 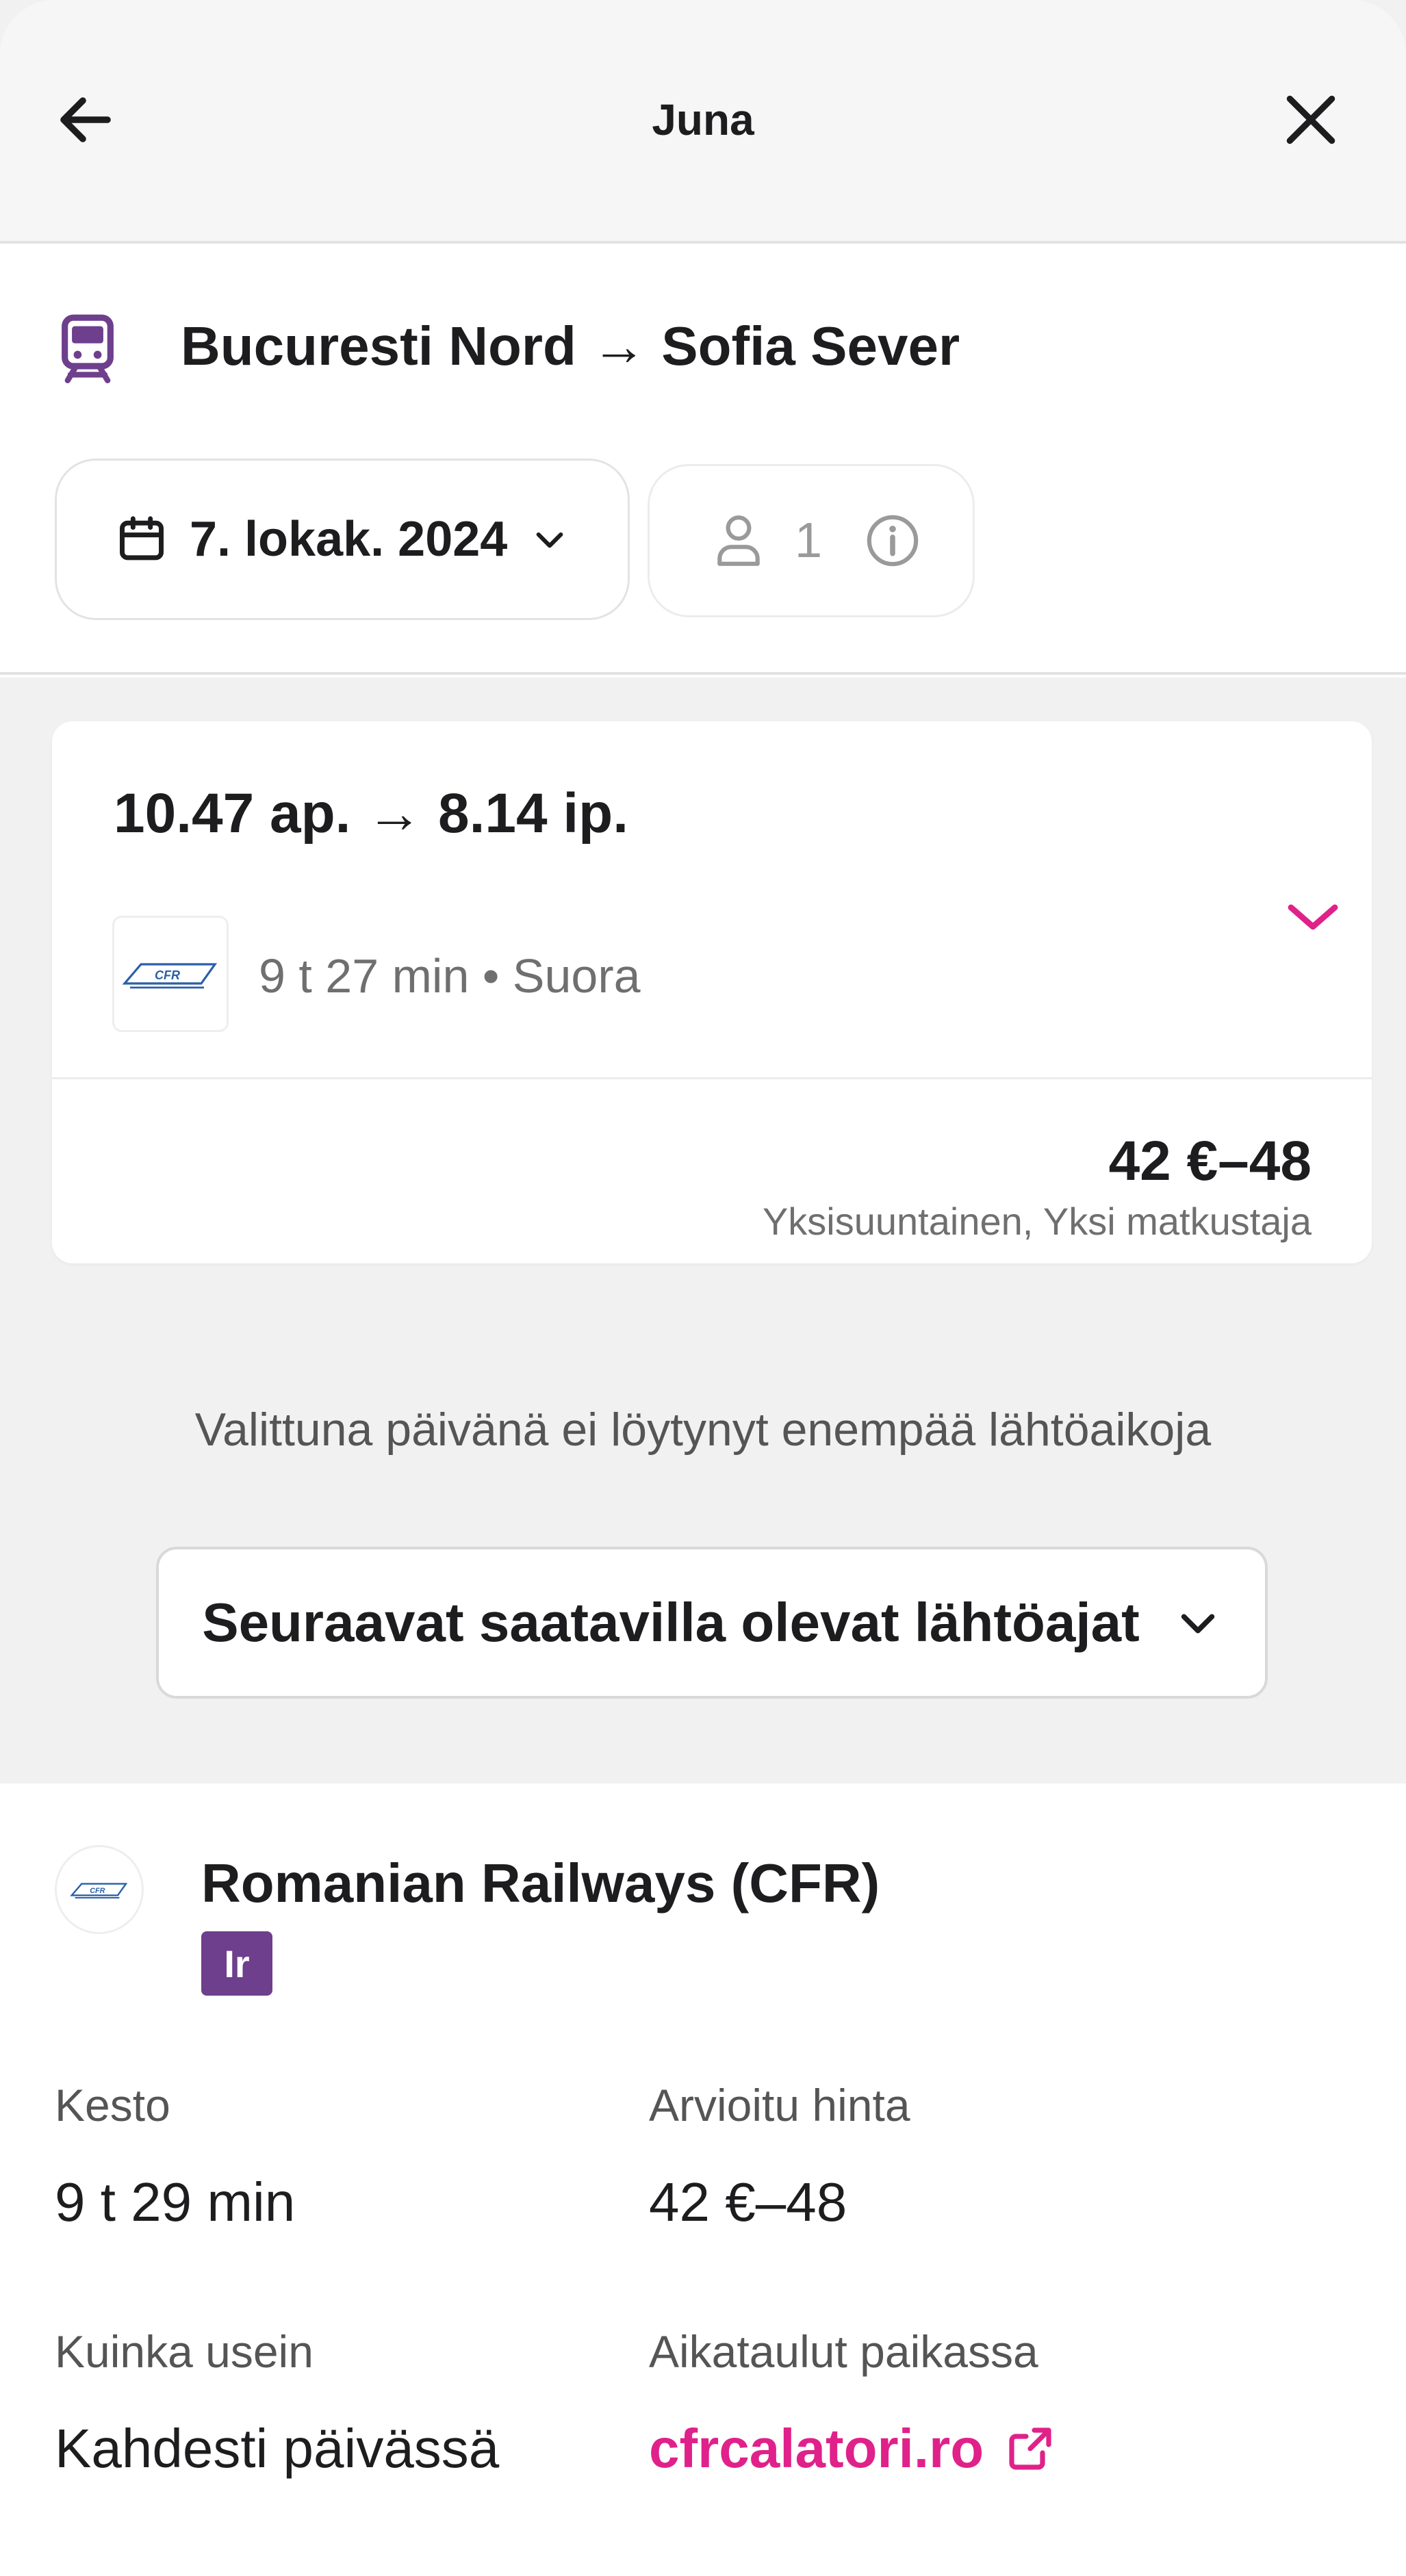 I want to click on route-title: Bucuresti Nord → Sofia Sever, so click(x=570, y=345).